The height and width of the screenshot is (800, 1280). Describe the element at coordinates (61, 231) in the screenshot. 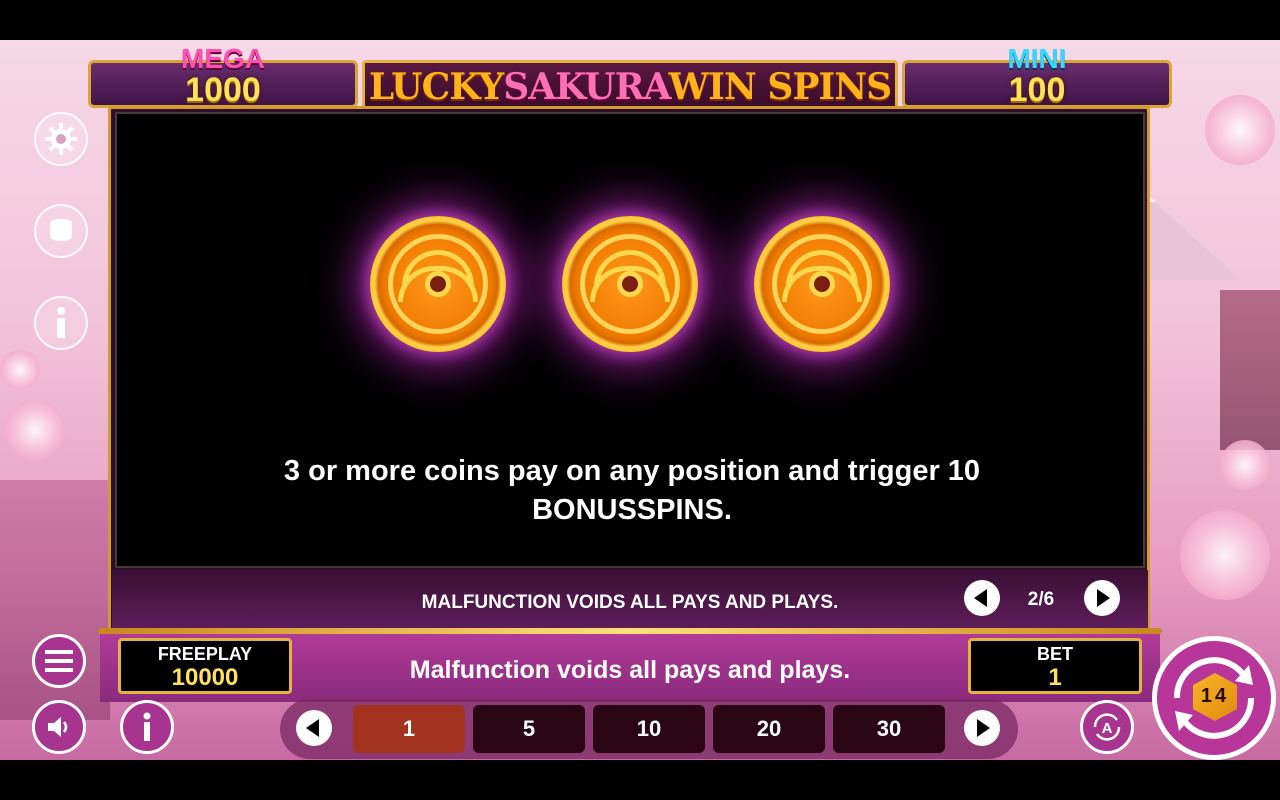

I see `coin-stack-icon` at that location.